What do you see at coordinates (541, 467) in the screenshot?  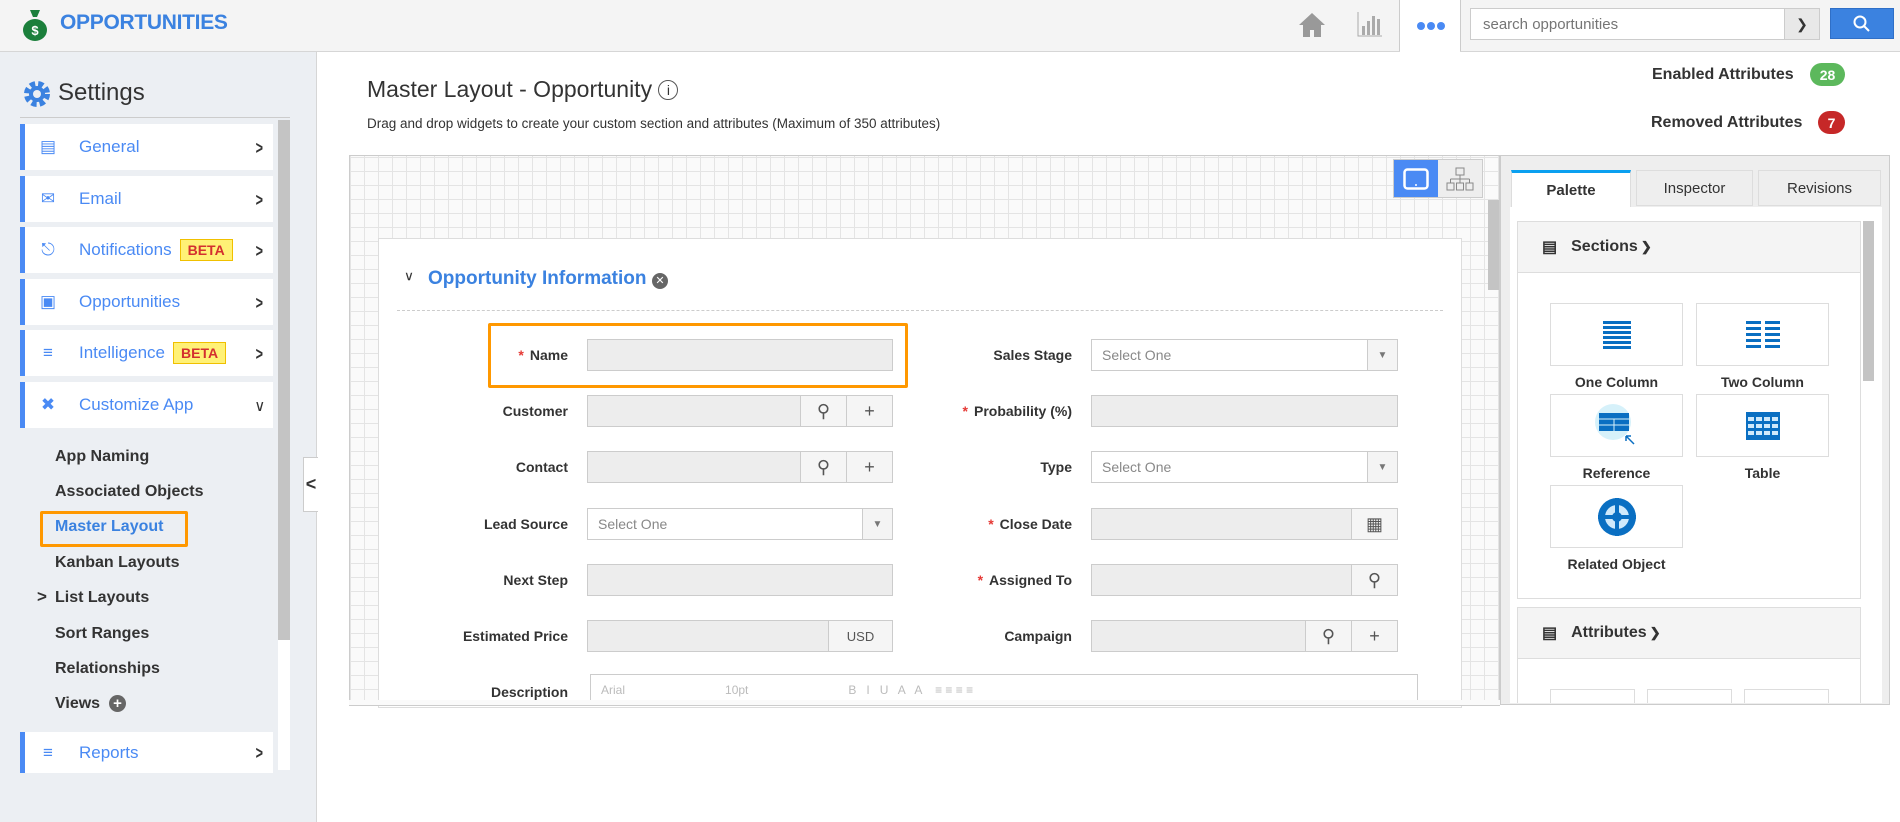 I see `field-label-contact: Contact` at bounding box center [541, 467].